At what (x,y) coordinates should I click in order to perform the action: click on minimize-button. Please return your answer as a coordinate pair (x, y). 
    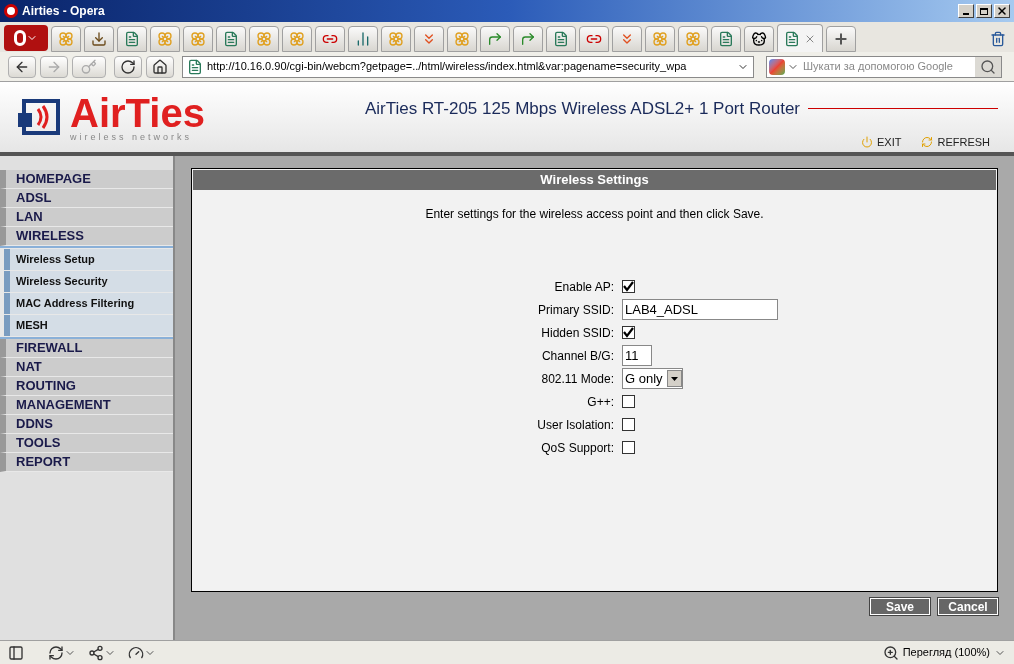
    Looking at the image, I should click on (966, 11).